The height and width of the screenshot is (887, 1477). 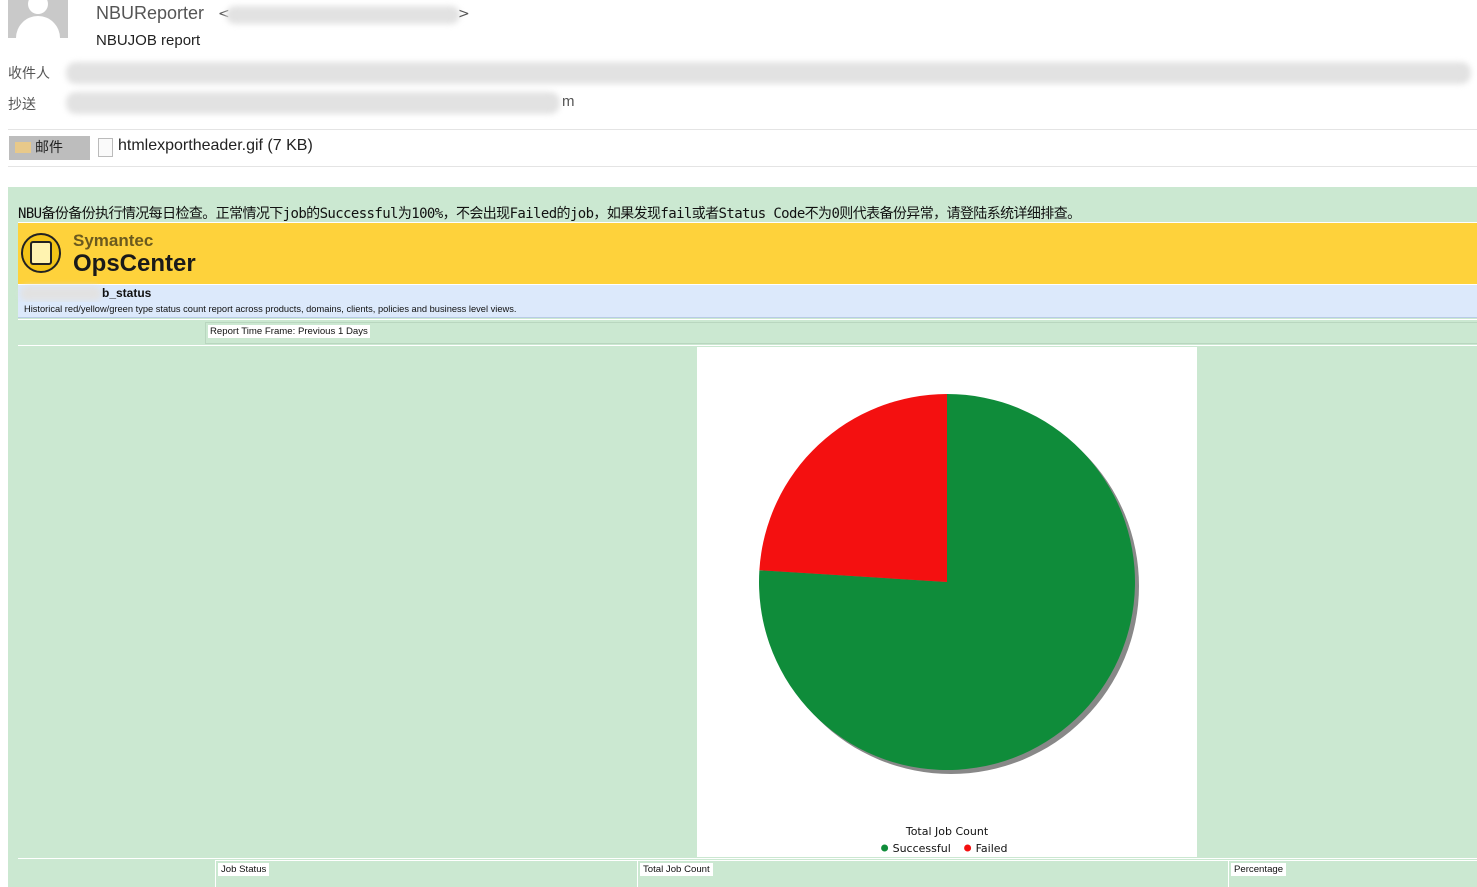 What do you see at coordinates (134, 263) in the screenshot?
I see `brand-opscenter: OpsCenter` at bounding box center [134, 263].